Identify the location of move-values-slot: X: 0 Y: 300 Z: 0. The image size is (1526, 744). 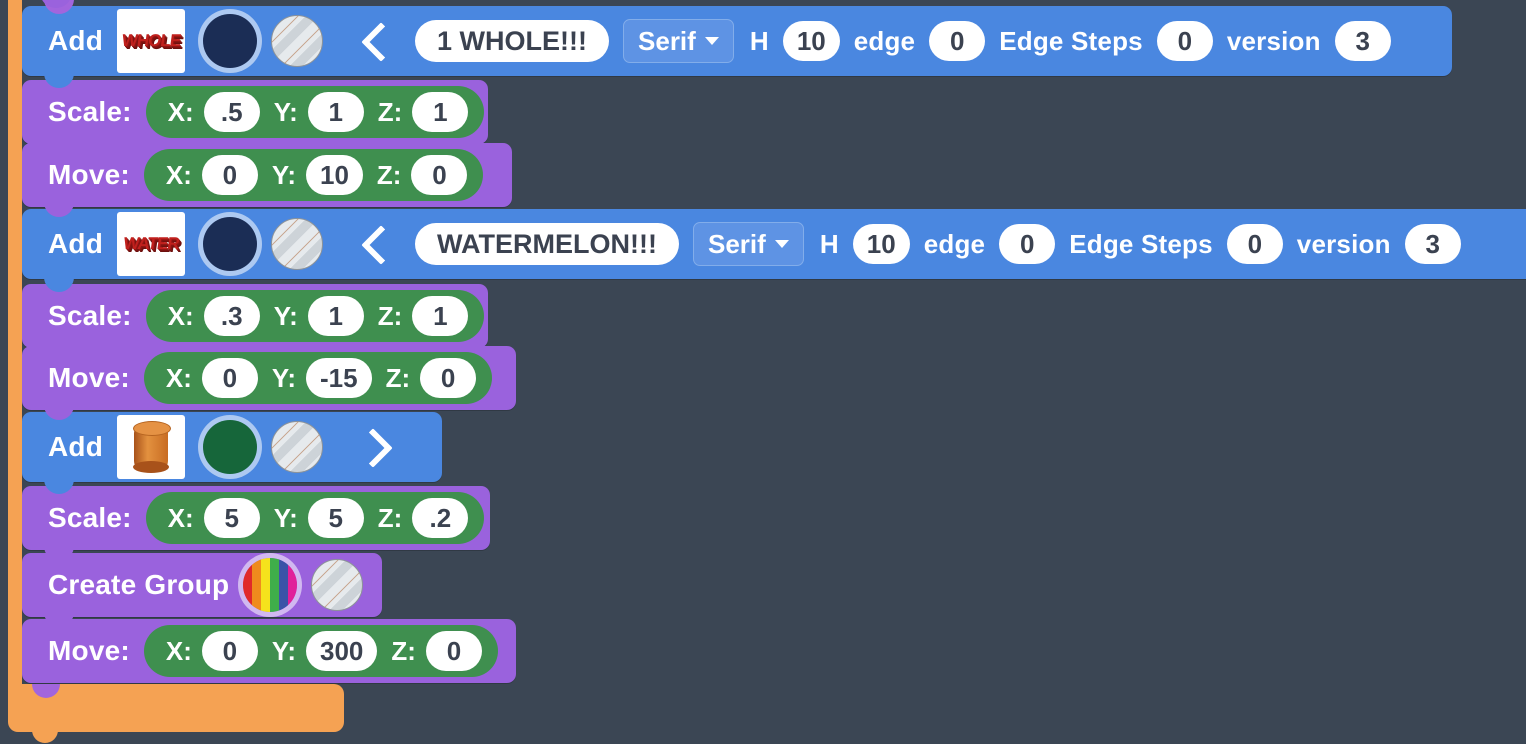
(320, 651).